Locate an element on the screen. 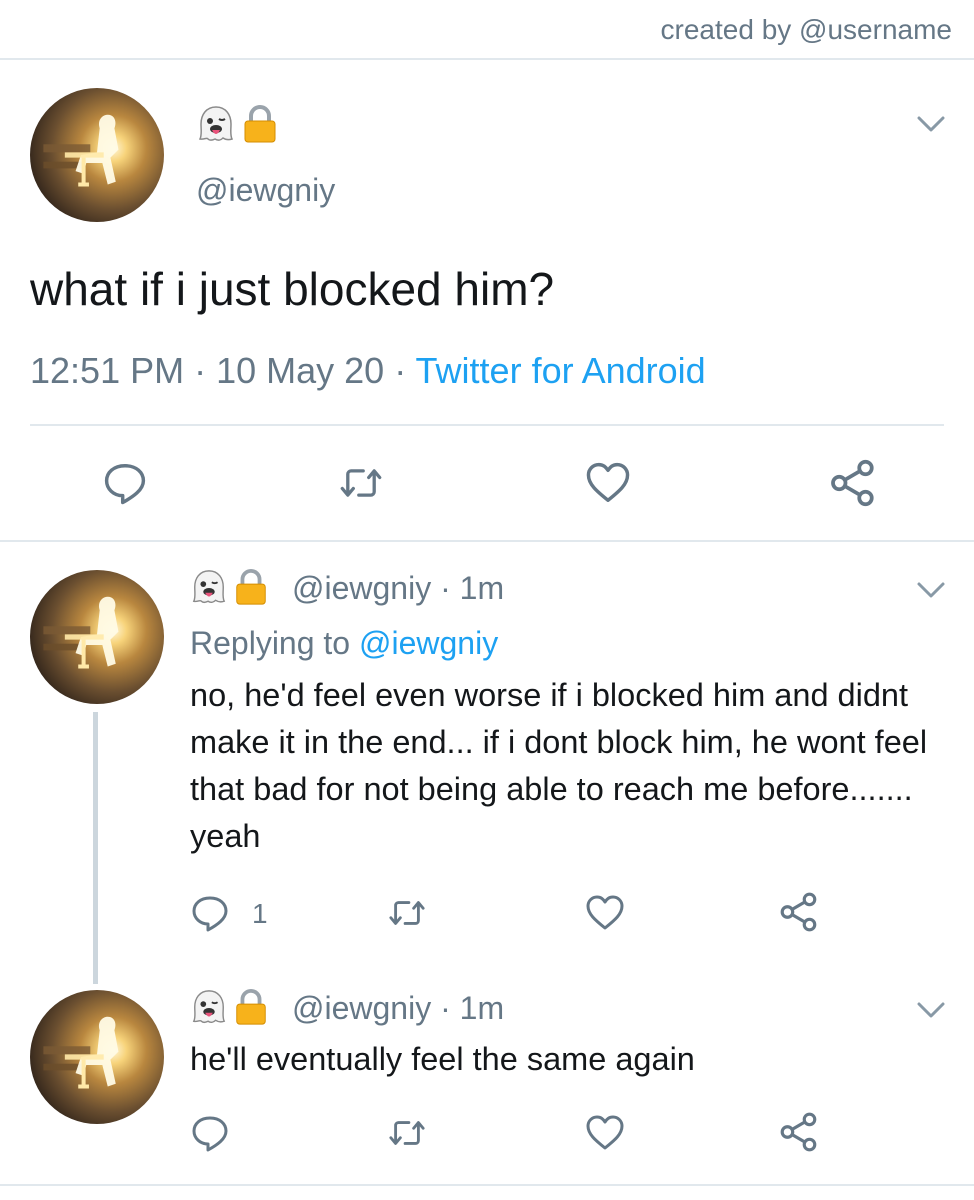 Image resolution: width=974 pixels, height=1200 pixels. user-handle: @iewgniy is located at coordinates (265, 190).